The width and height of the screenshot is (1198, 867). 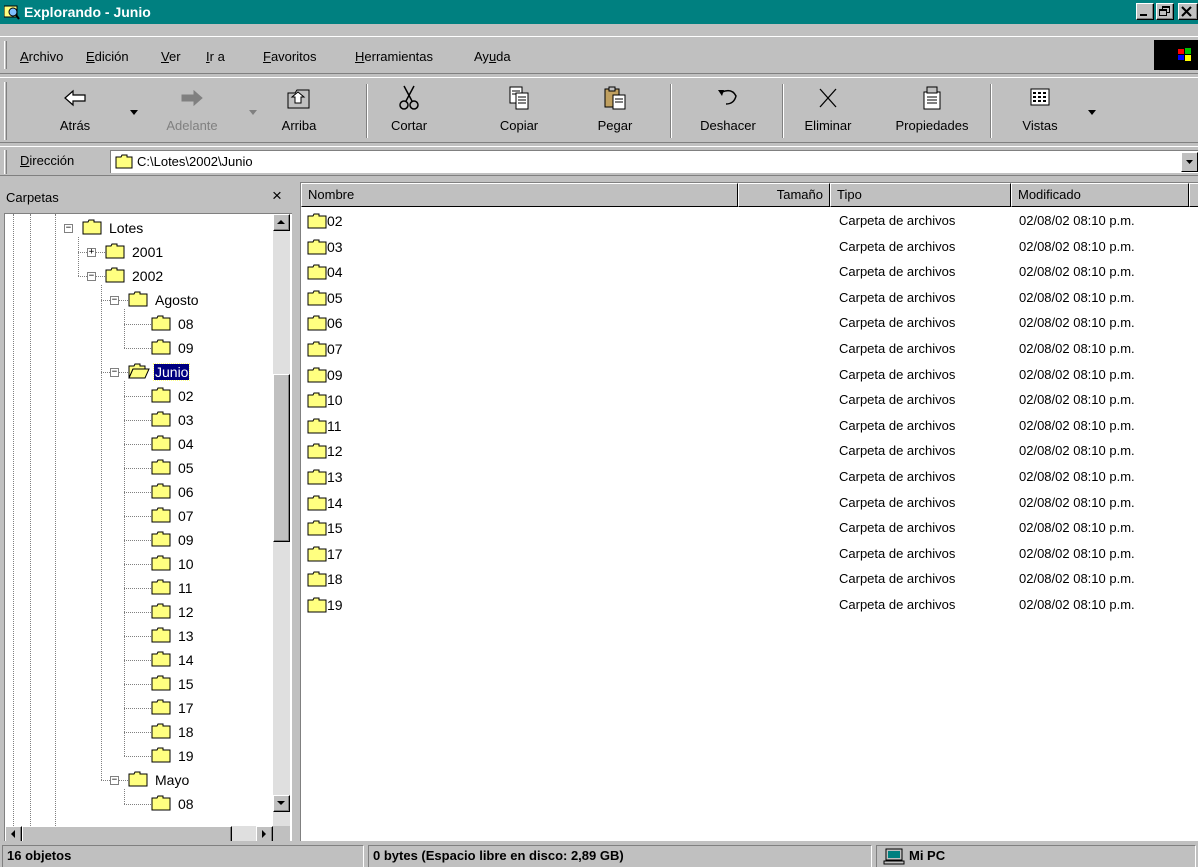 What do you see at coordinates (281, 222) in the screenshot?
I see `scroll-up-button` at bounding box center [281, 222].